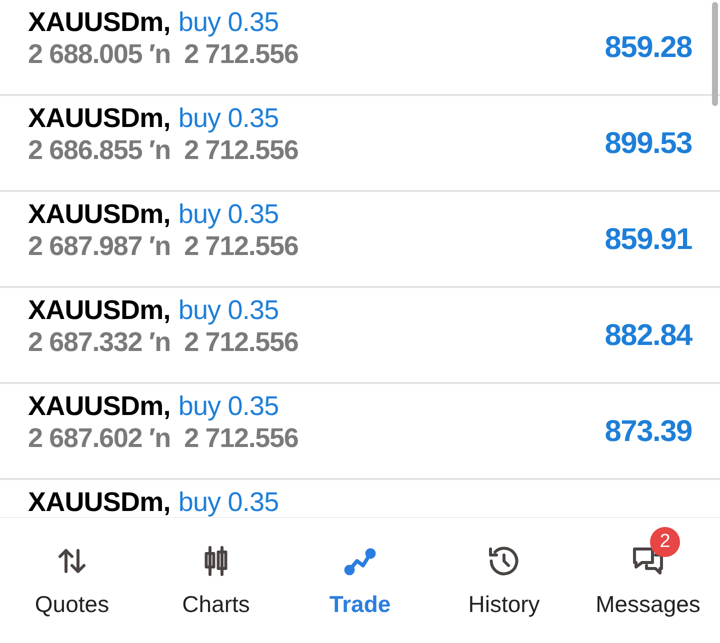 Image resolution: width=720 pixels, height=643 pixels. What do you see at coordinates (163, 342) in the screenshot?
I see `price-range: 2 687.332 ′n 2 712.556` at bounding box center [163, 342].